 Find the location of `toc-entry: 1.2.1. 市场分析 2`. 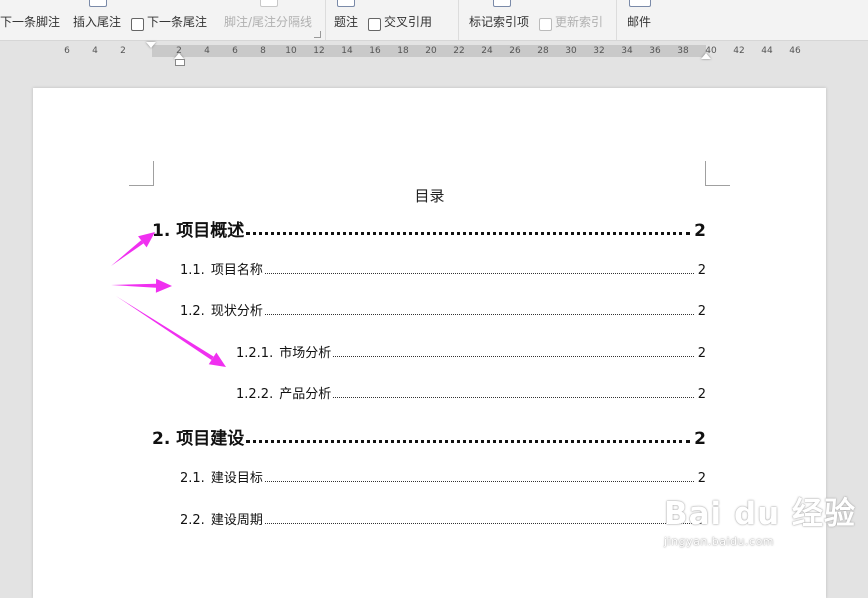

toc-entry: 1.2.1. 市场分析 2 is located at coordinates (471, 351).